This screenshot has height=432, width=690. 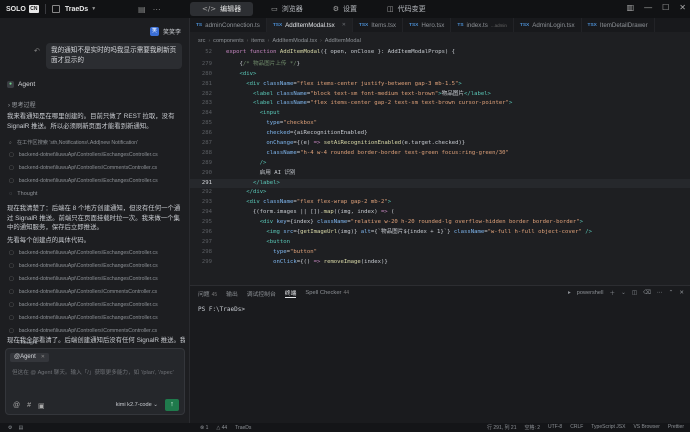 What do you see at coordinates (41, 406) in the screenshot?
I see `image-icon: ▣` at bounding box center [41, 406].